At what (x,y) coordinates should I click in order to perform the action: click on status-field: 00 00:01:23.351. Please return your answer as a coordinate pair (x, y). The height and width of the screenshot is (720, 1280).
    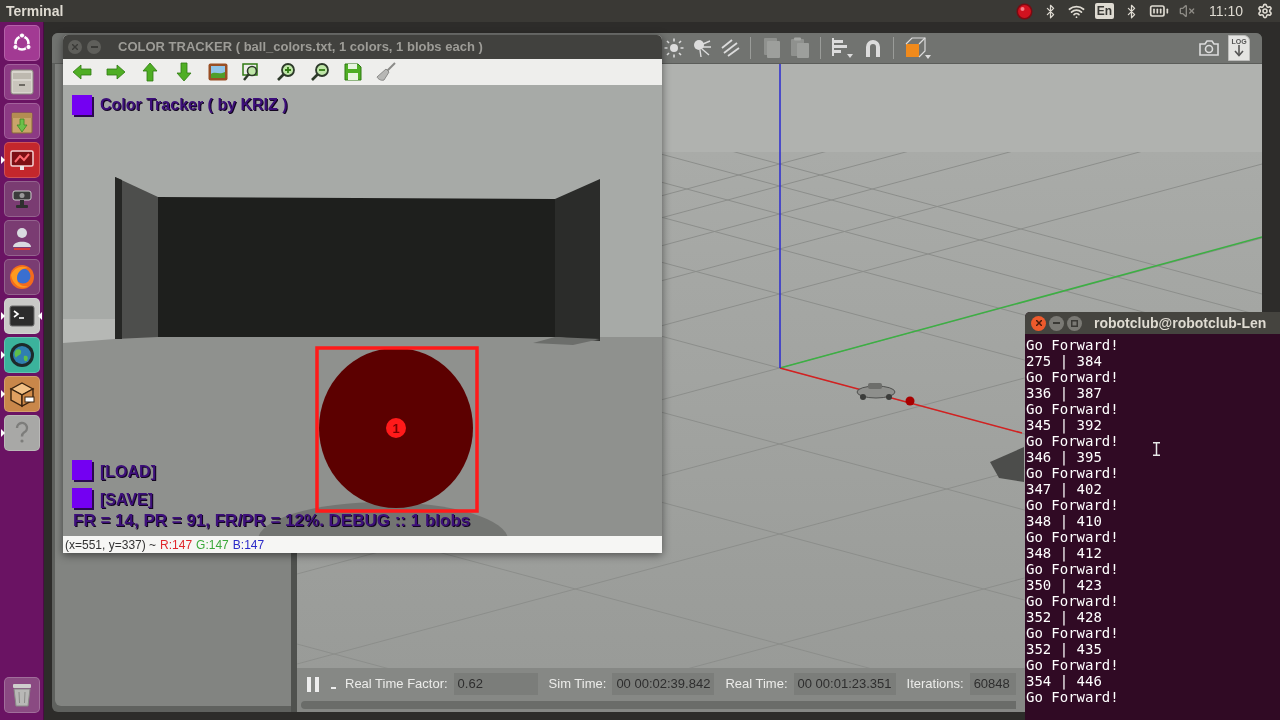
    Looking at the image, I should click on (844, 684).